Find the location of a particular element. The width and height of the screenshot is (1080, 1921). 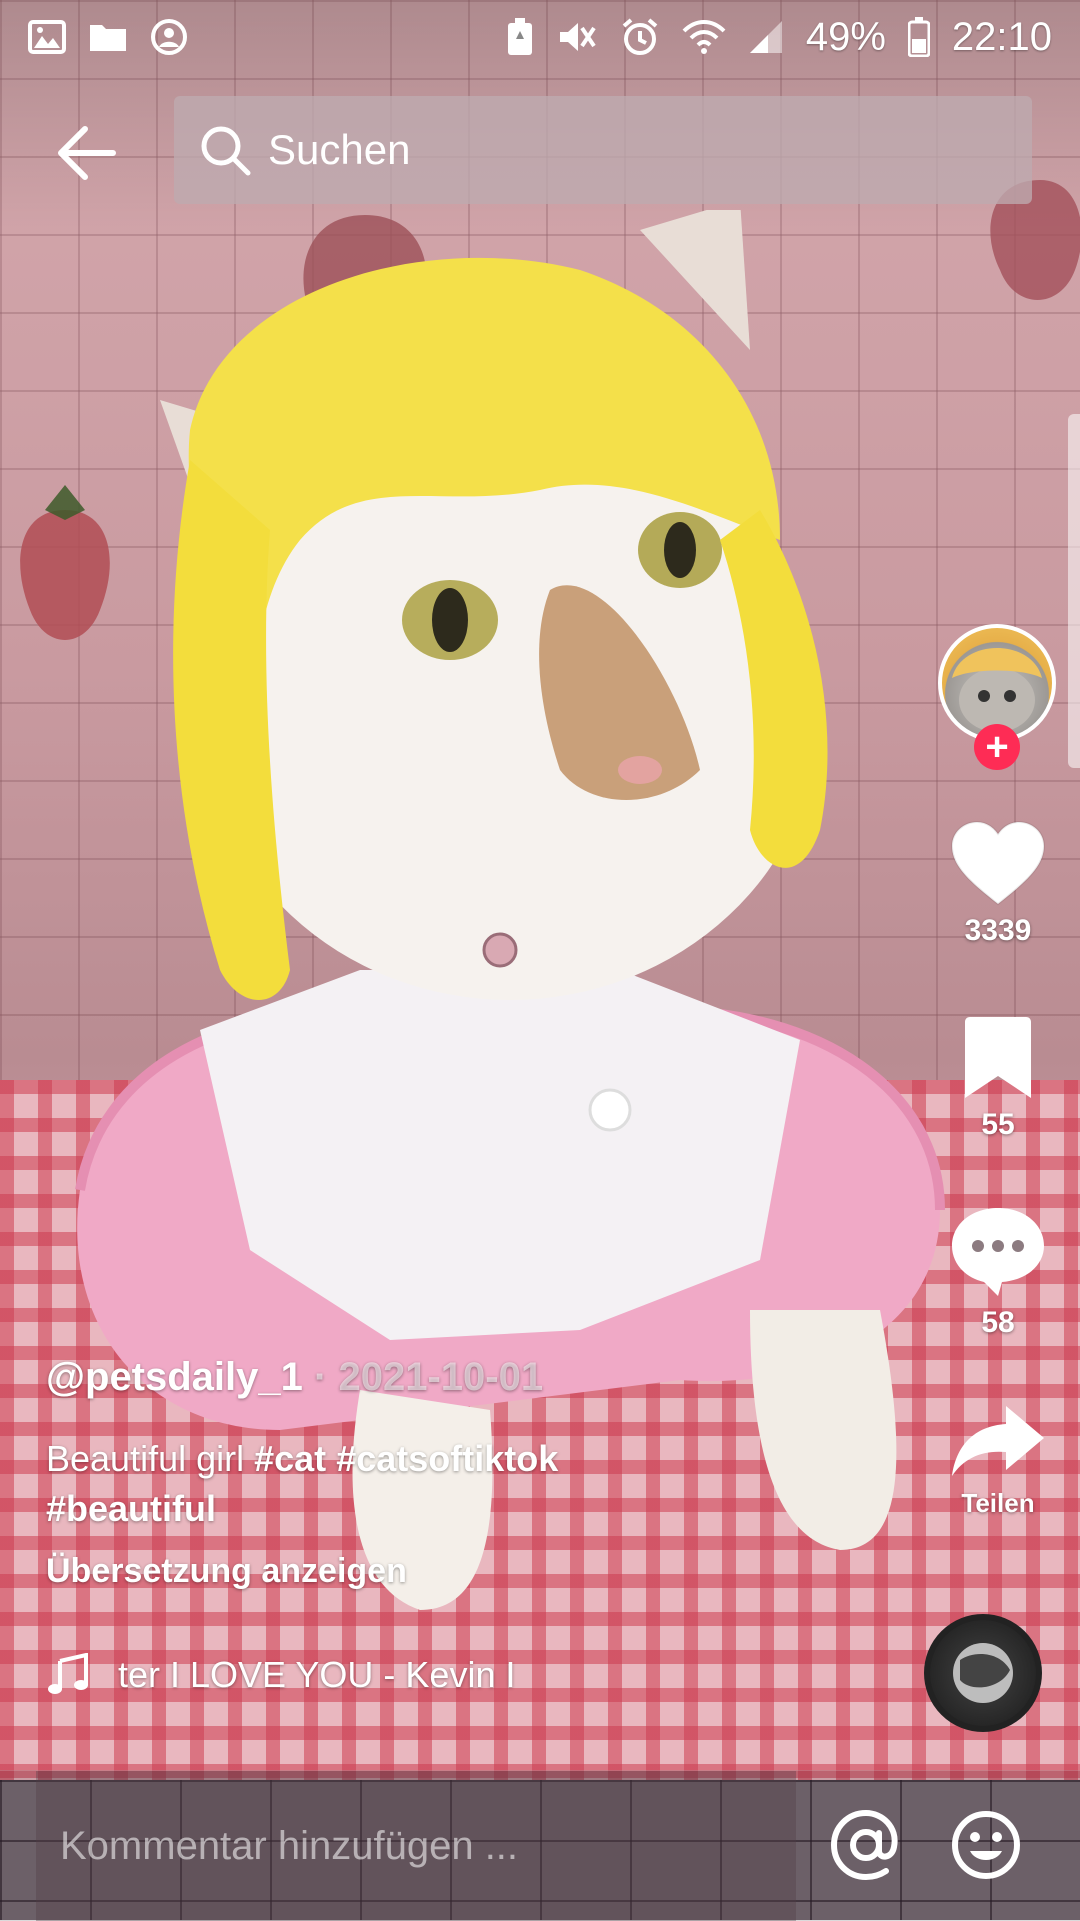

hashtag-link: #catsoftiktok is located at coordinates (447, 1458).